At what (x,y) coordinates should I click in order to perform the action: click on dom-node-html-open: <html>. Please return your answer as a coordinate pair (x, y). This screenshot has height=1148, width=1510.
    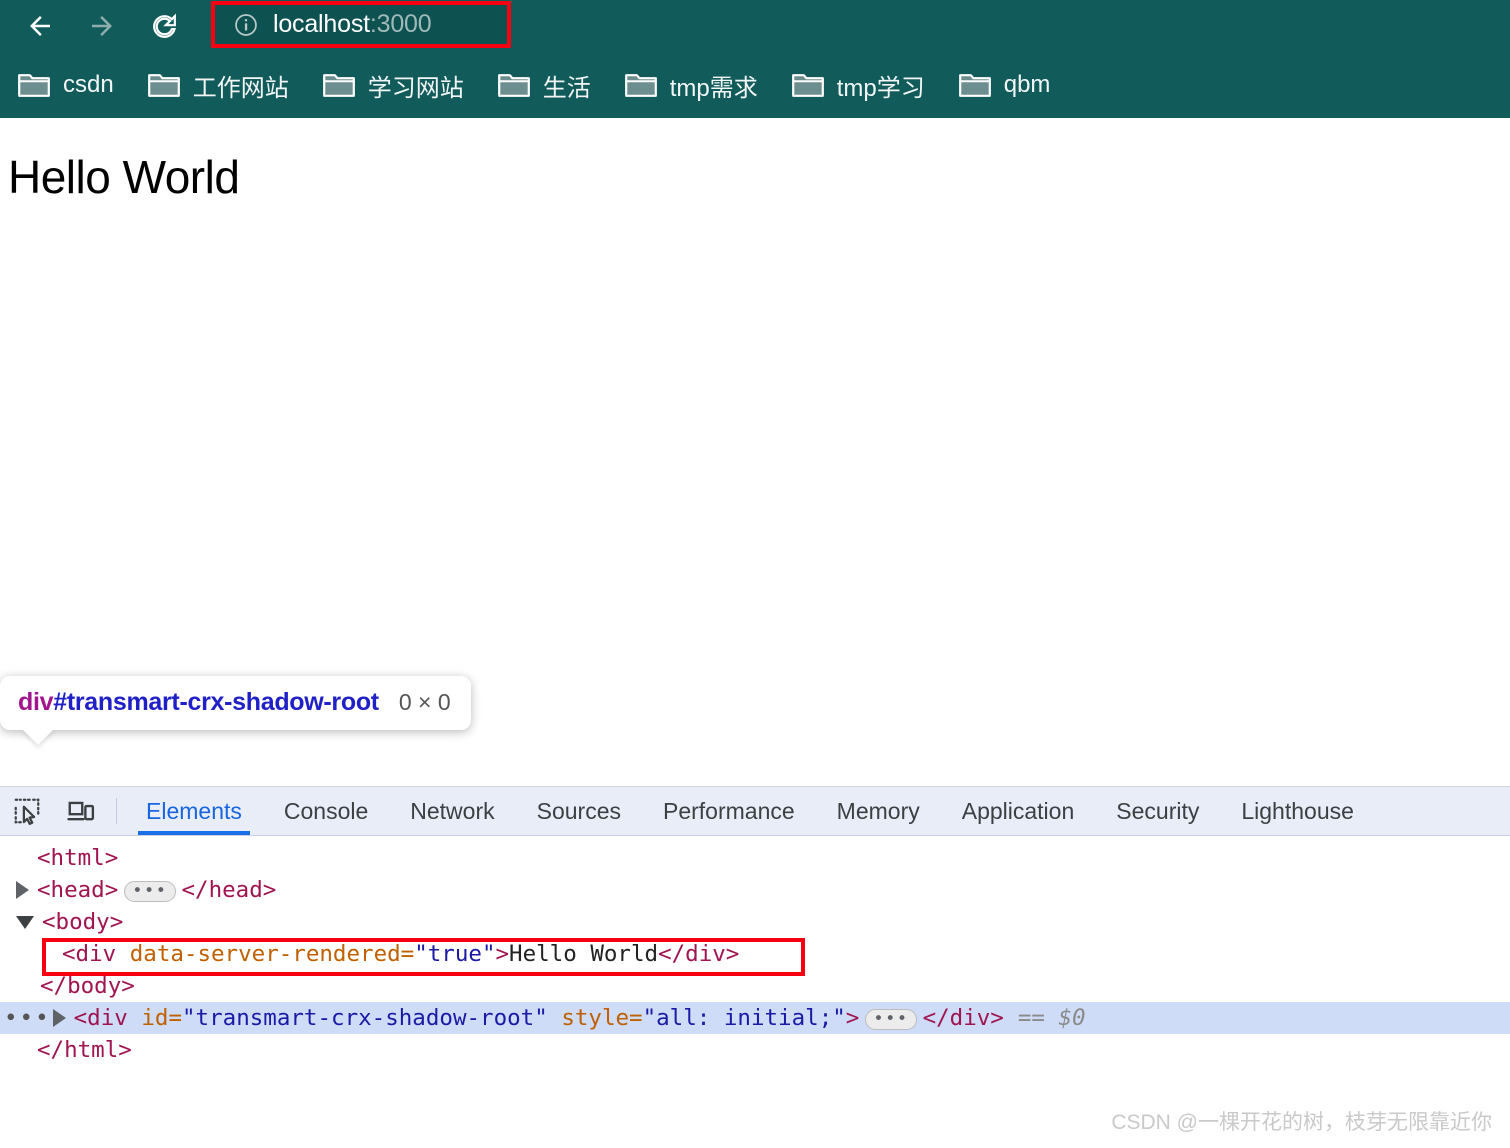
    Looking at the image, I should click on (755, 858).